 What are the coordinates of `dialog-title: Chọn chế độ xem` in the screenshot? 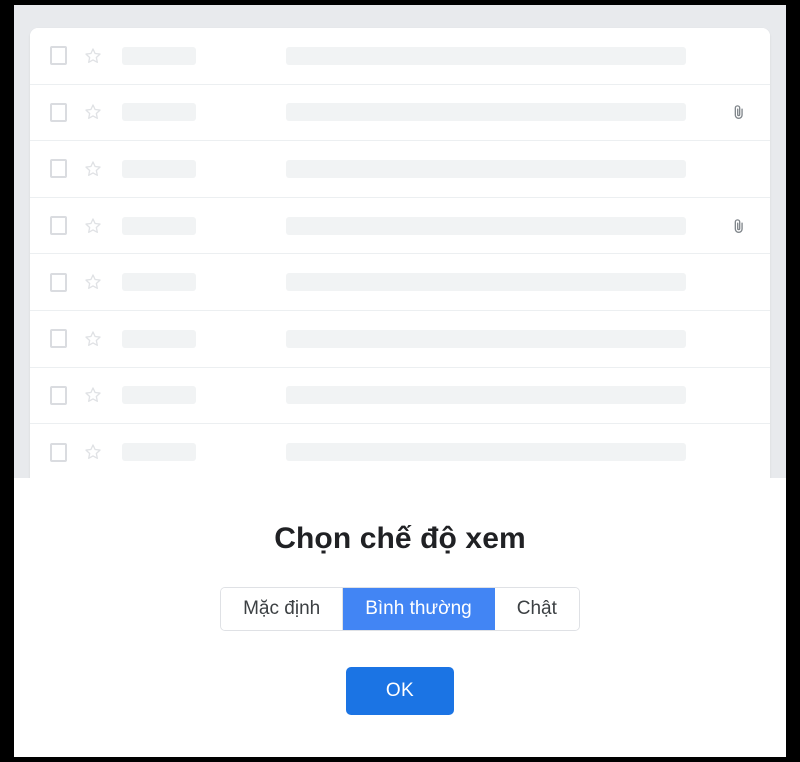 It's located at (400, 538).